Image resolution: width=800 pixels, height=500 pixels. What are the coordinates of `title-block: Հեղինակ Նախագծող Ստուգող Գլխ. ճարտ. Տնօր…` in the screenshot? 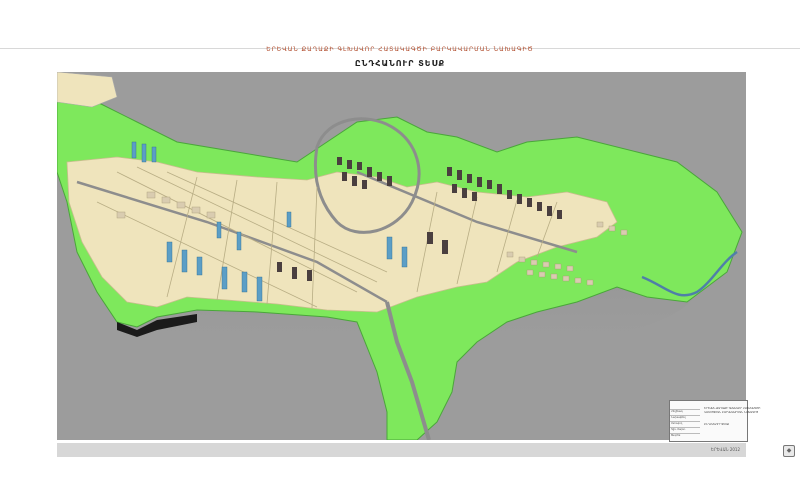 It's located at (714, 421).